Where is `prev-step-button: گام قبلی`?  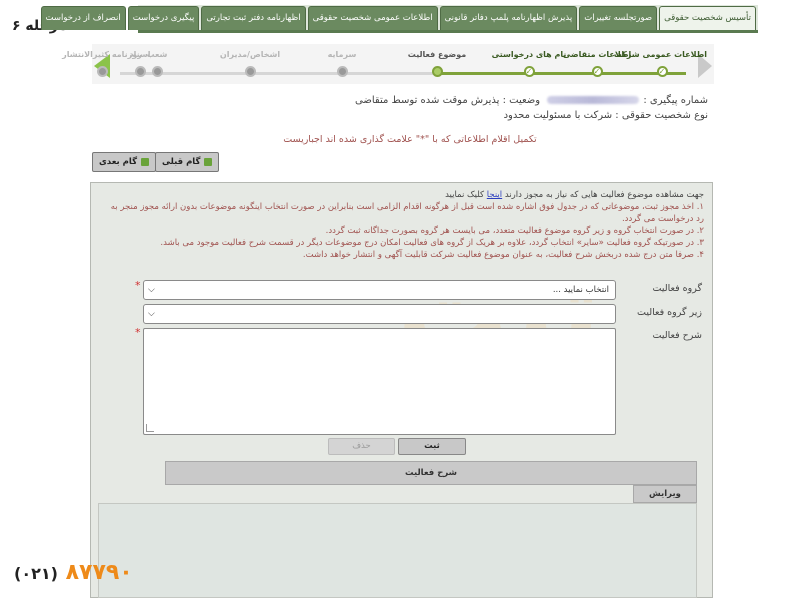 prev-step-button: گام قبلی is located at coordinates (187, 162).